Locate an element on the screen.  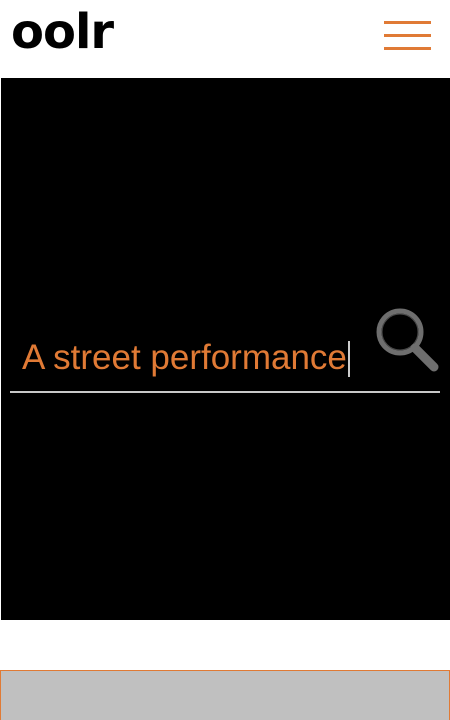
search-underline is located at coordinates (225, 392).